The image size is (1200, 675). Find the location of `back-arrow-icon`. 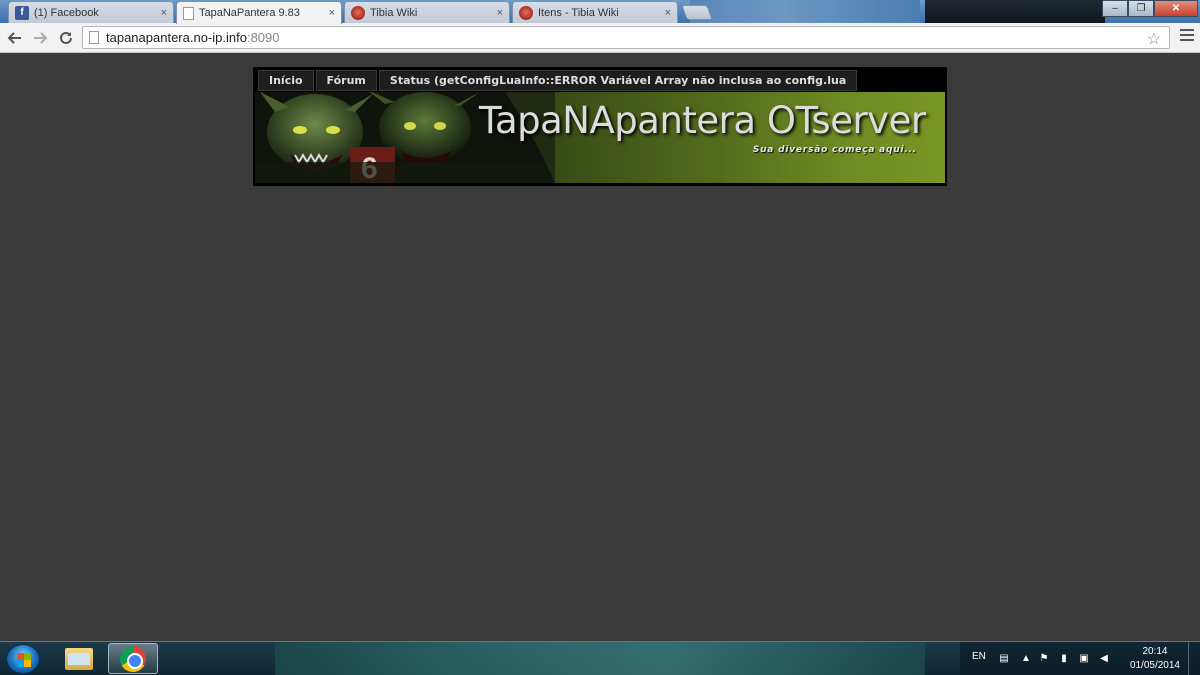

back-arrow-icon is located at coordinates (14, 38).